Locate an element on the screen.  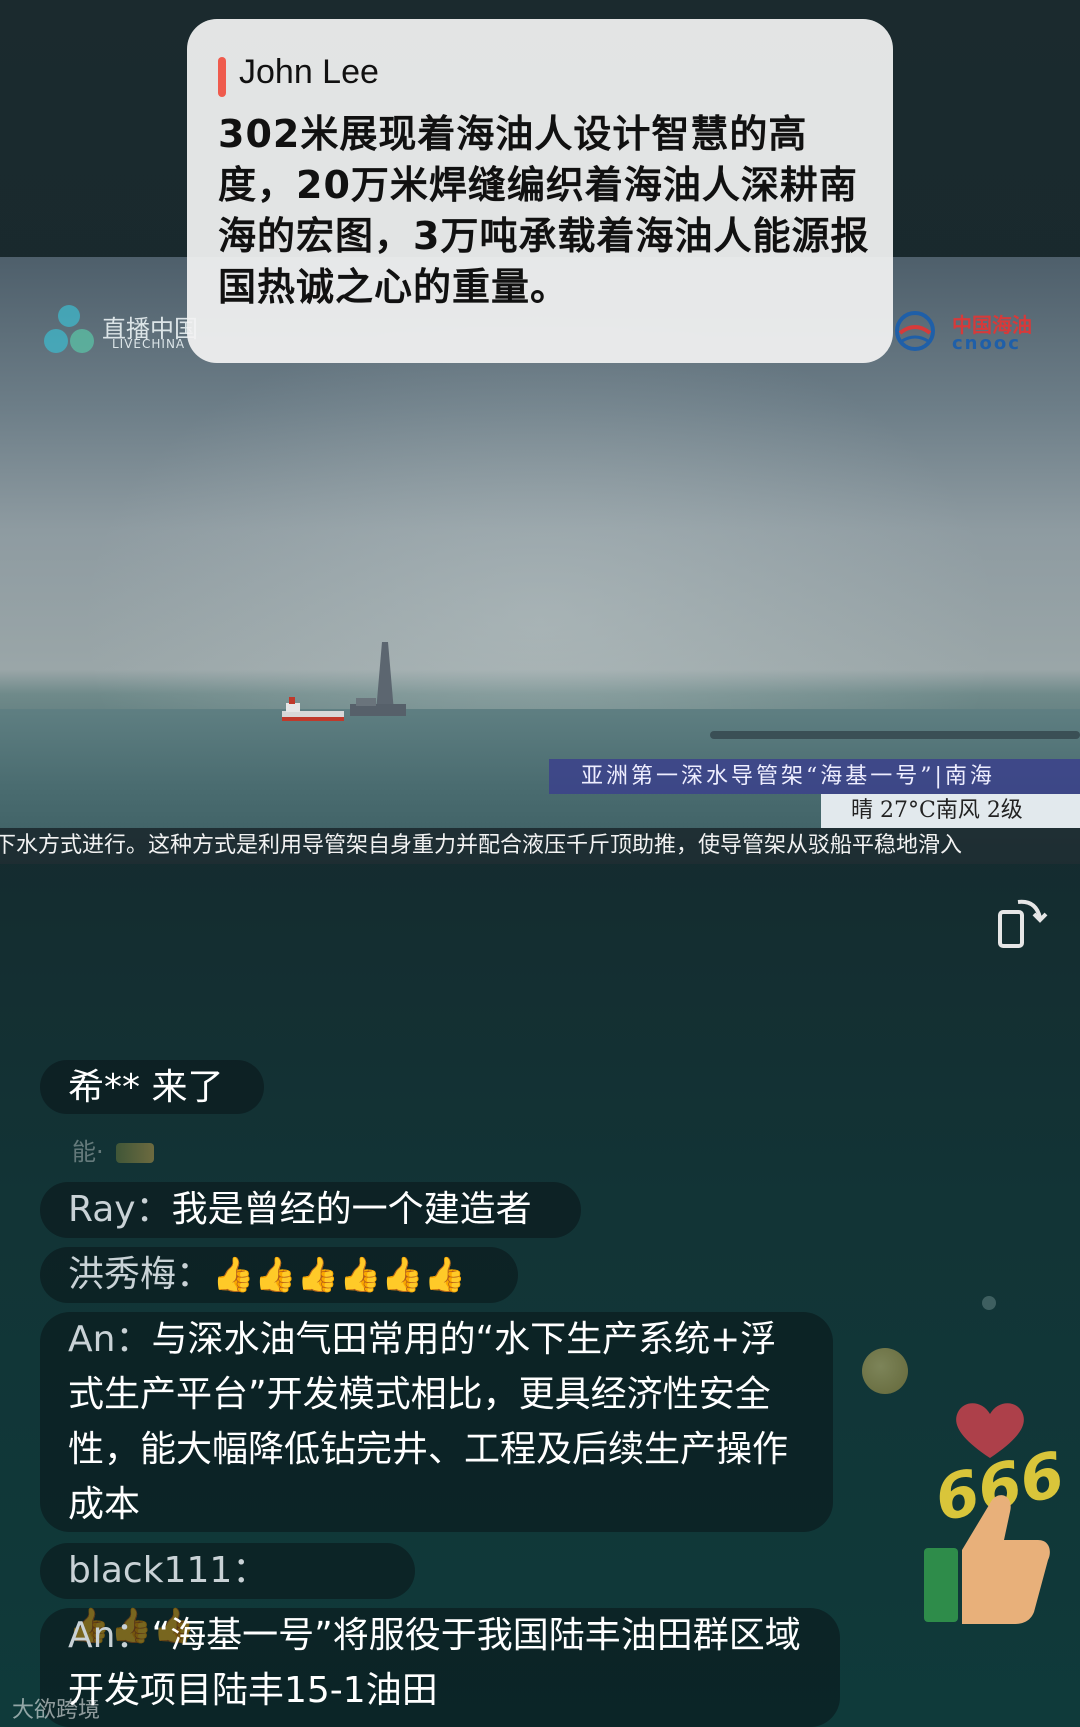
horizon-land is located at coordinates (895, 735).